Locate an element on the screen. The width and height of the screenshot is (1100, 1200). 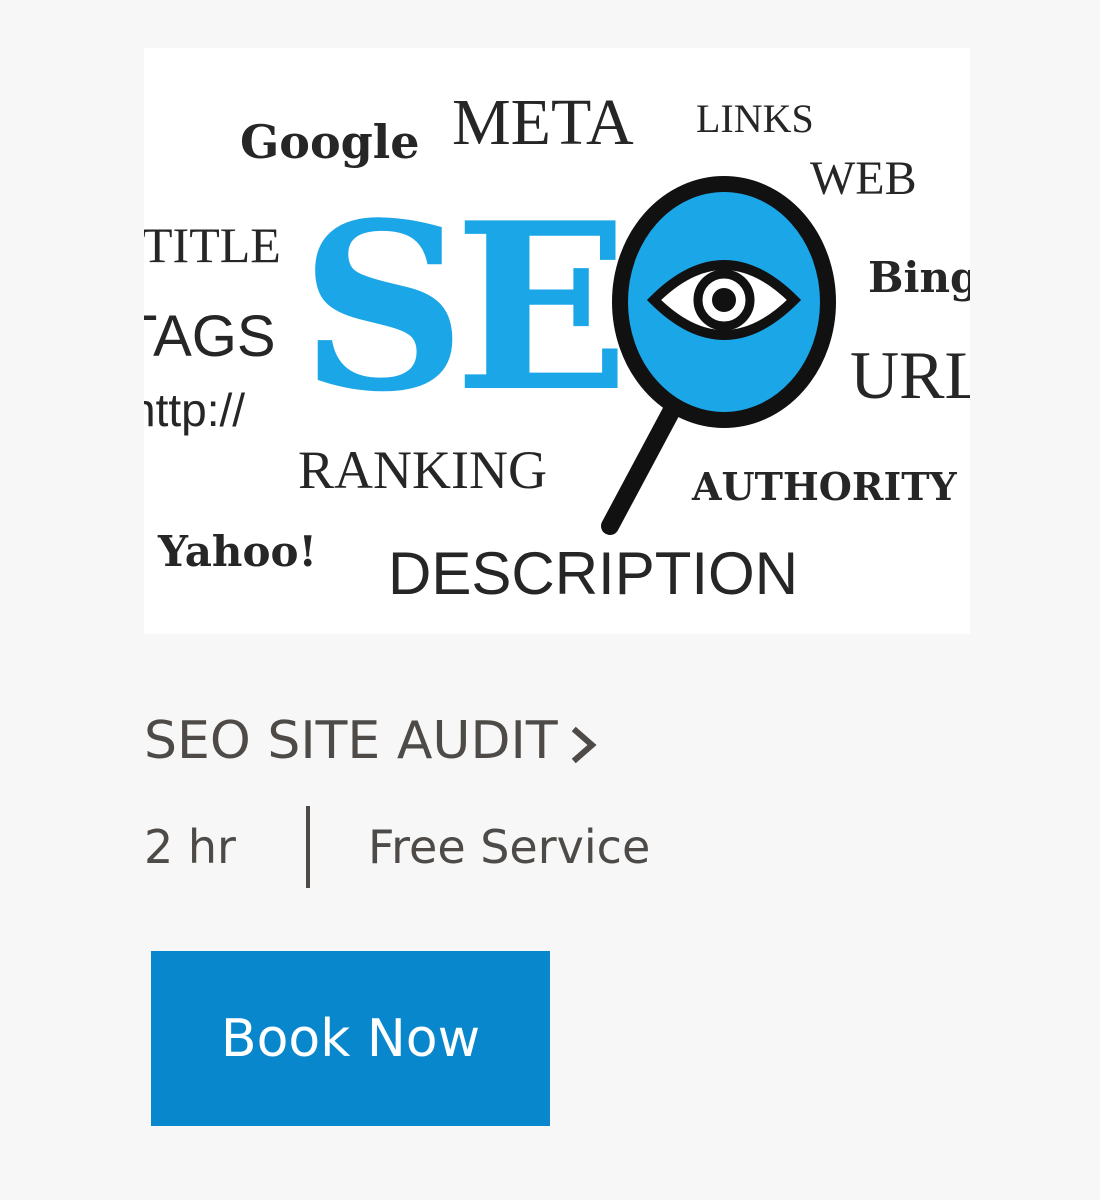
word-description: DESCRIPTION is located at coordinates (593, 573).